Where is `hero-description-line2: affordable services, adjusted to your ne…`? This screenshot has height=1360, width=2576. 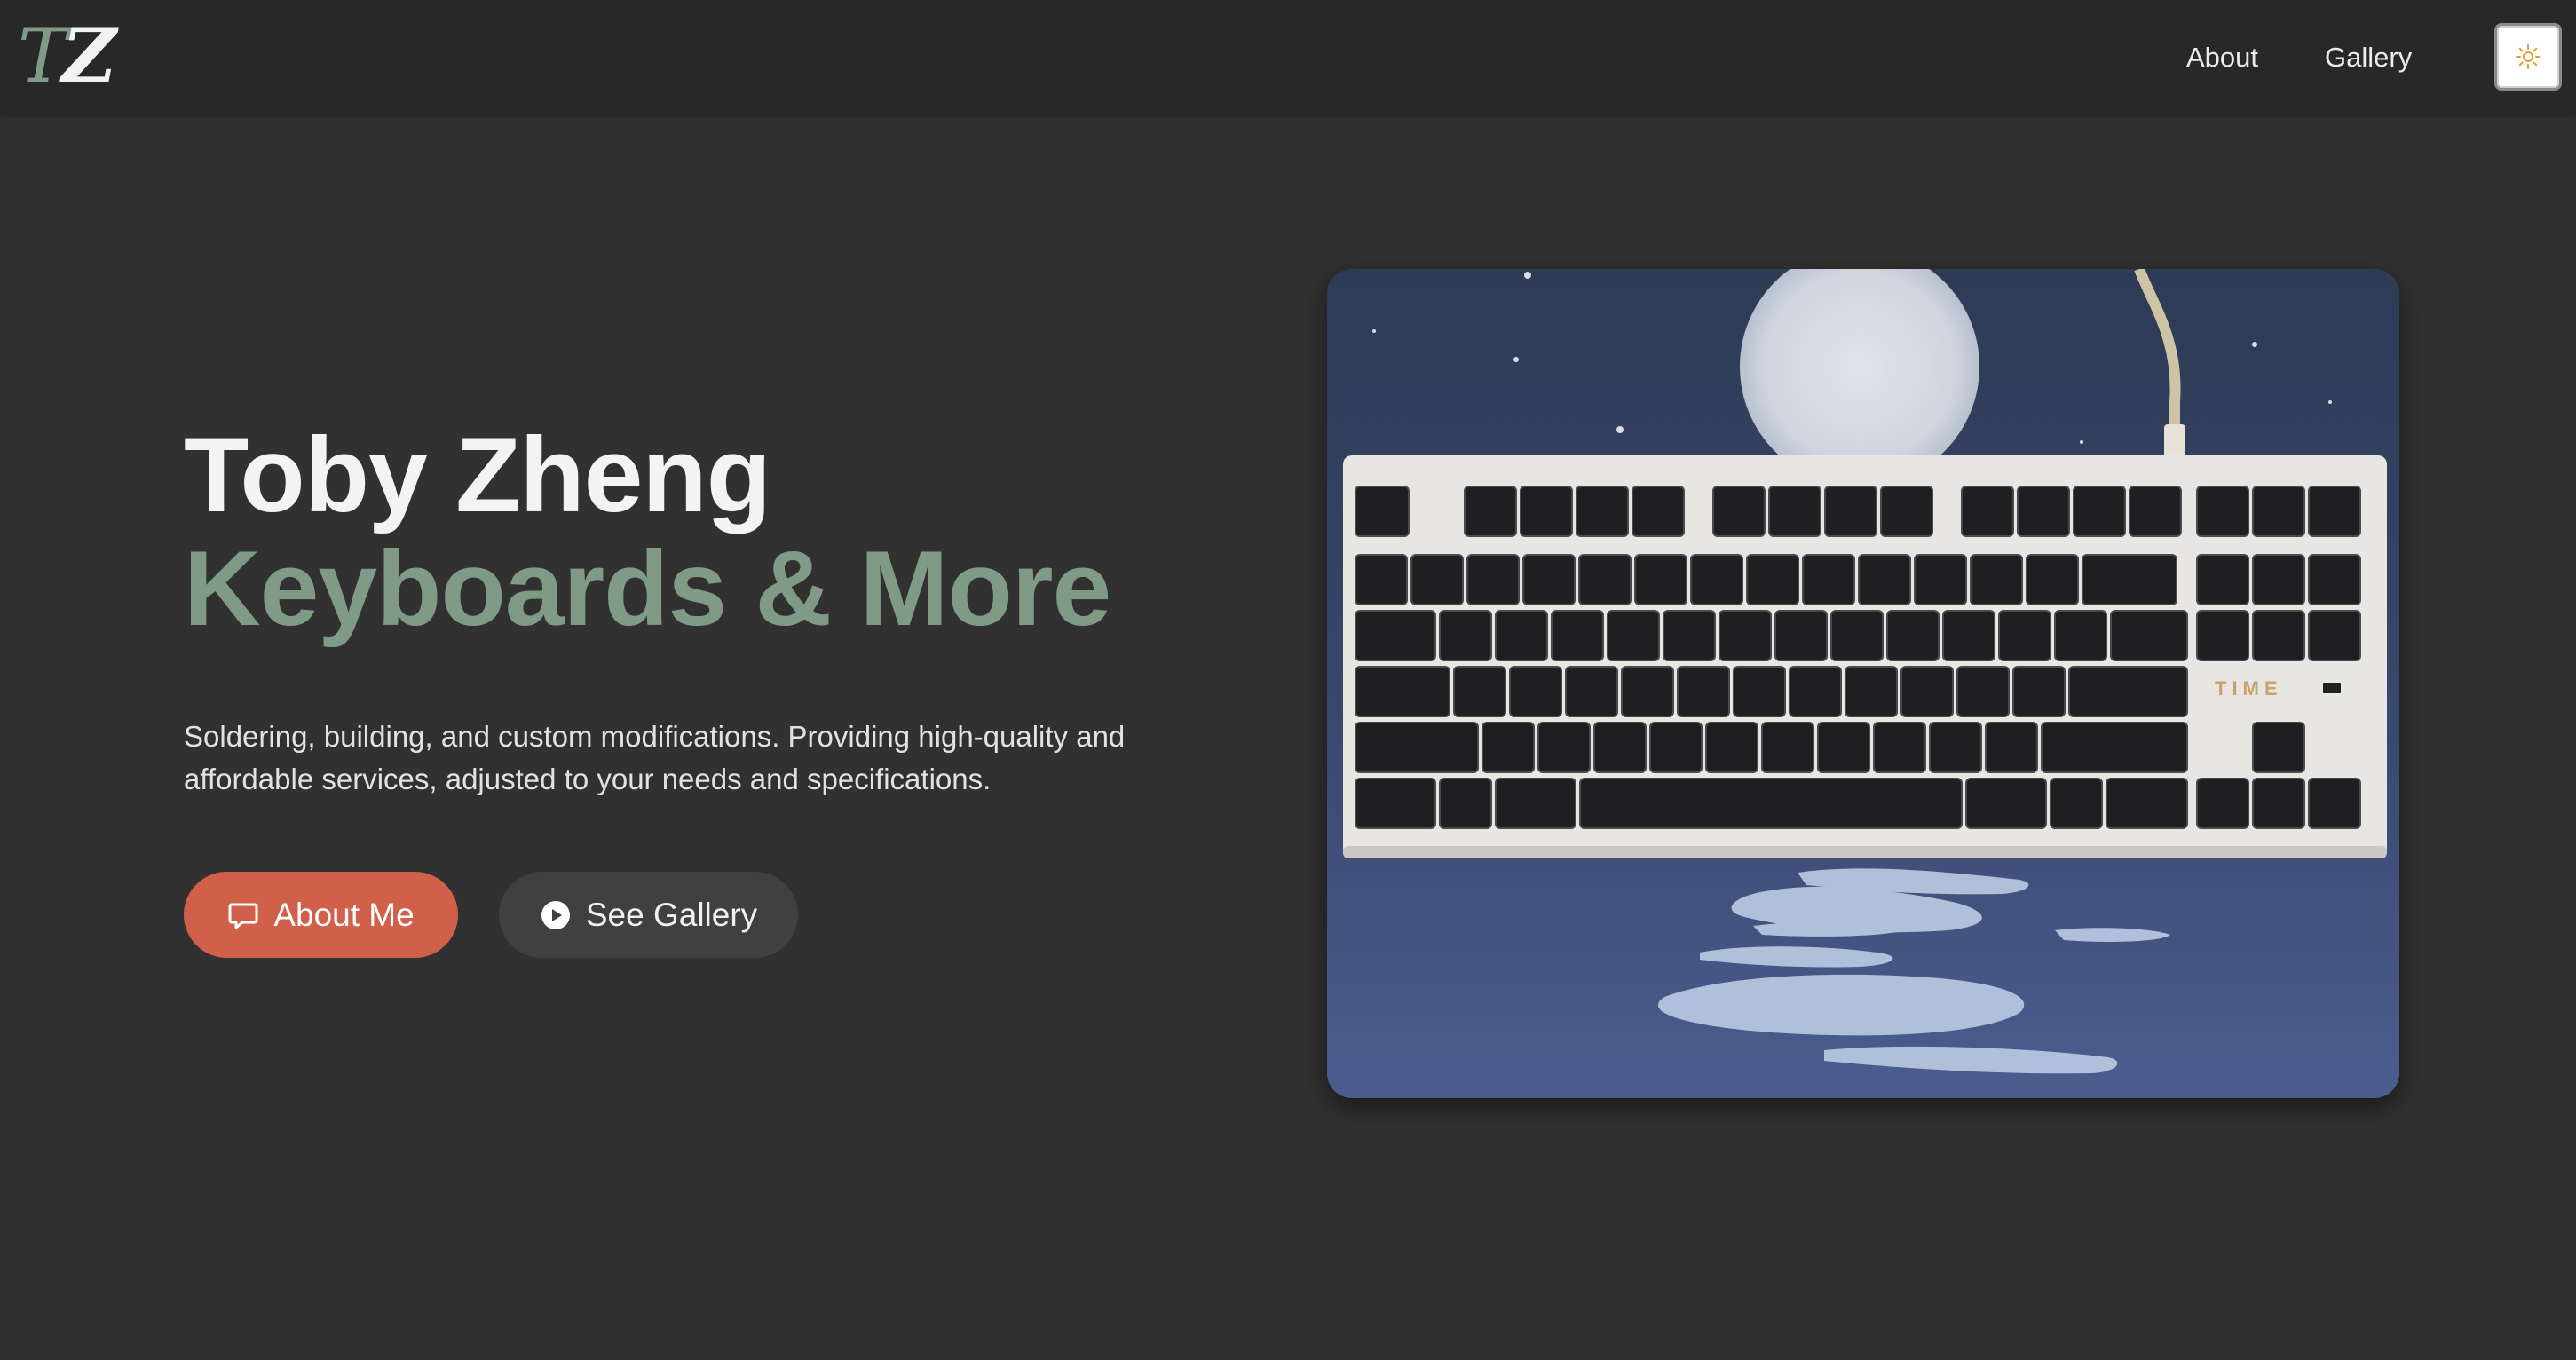
hero-description-line2: affordable services, adjusted to your ne… is located at coordinates (588, 779).